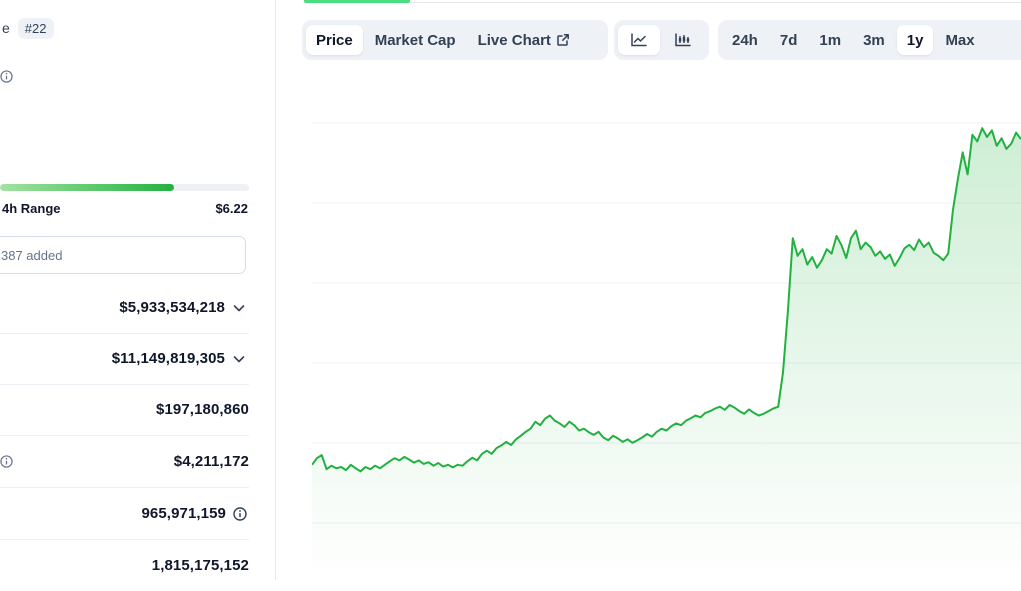 The image size is (1021, 591). I want to click on tab-live-chart: Live Chart, so click(524, 40).